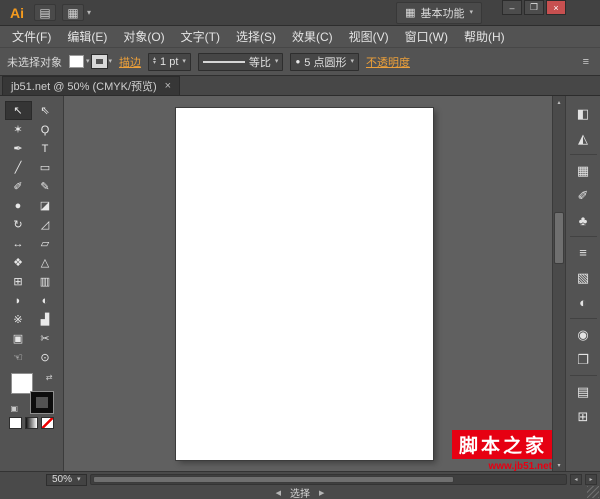 The height and width of the screenshot is (499, 600). I want to click on workspace-switcher-button: ▦ 基本功能 ▾, so click(439, 12).